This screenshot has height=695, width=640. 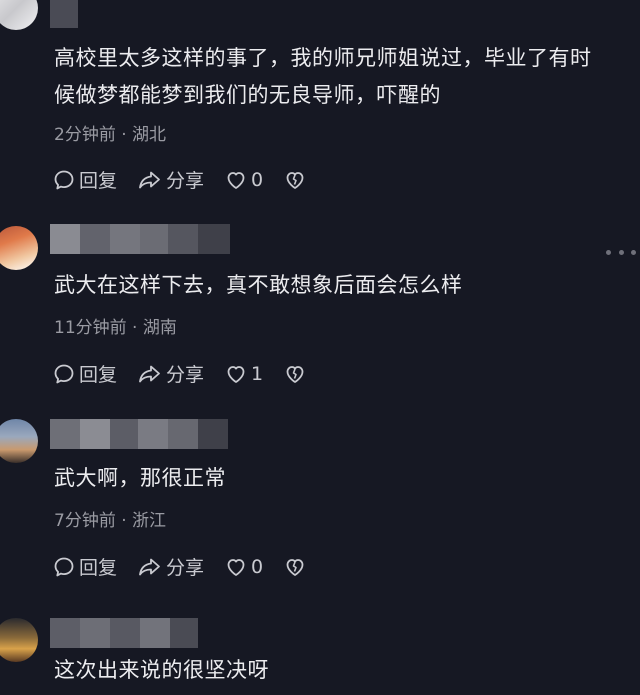 What do you see at coordinates (110, 135) in the screenshot?
I see `comment-meta: 2分钟前 · 湖北` at bounding box center [110, 135].